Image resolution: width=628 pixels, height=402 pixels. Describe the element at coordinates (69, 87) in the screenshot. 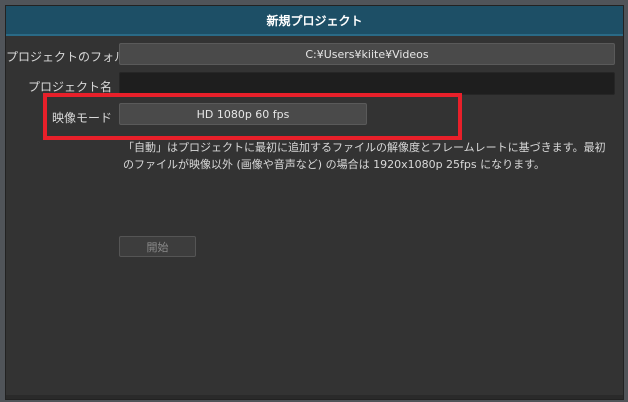

I see `project-name-label: プロジェクト名` at that location.